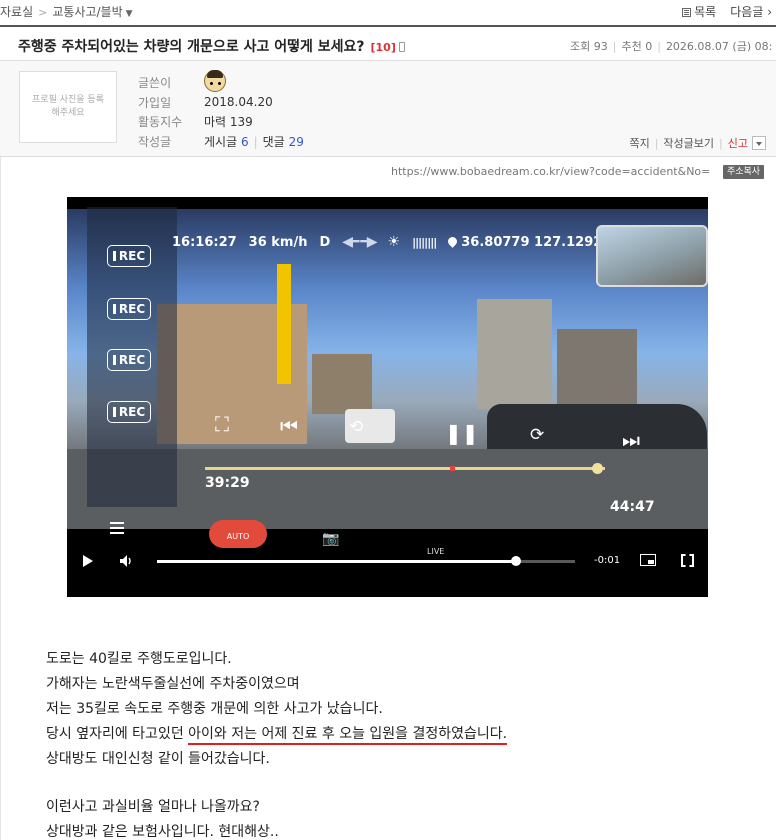 Image resolution: width=776 pixels, height=840 pixels. What do you see at coordinates (348, 735) in the screenshot?
I see `highlighted-text: 아이와 저는 어제 진료 후 오늘 입원을 결정하였습니다.` at bounding box center [348, 735].